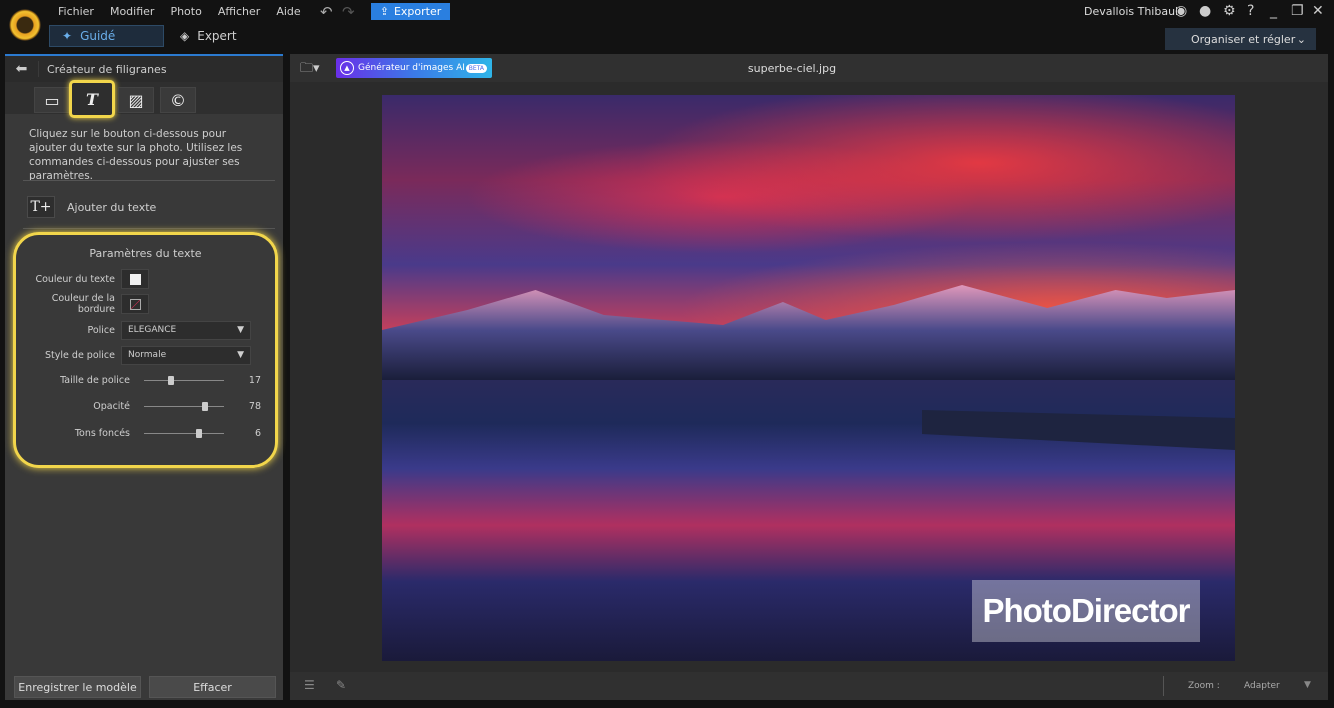 The width and height of the screenshot is (1334, 708). I want to click on layers-icon: ◈, so click(185, 36).